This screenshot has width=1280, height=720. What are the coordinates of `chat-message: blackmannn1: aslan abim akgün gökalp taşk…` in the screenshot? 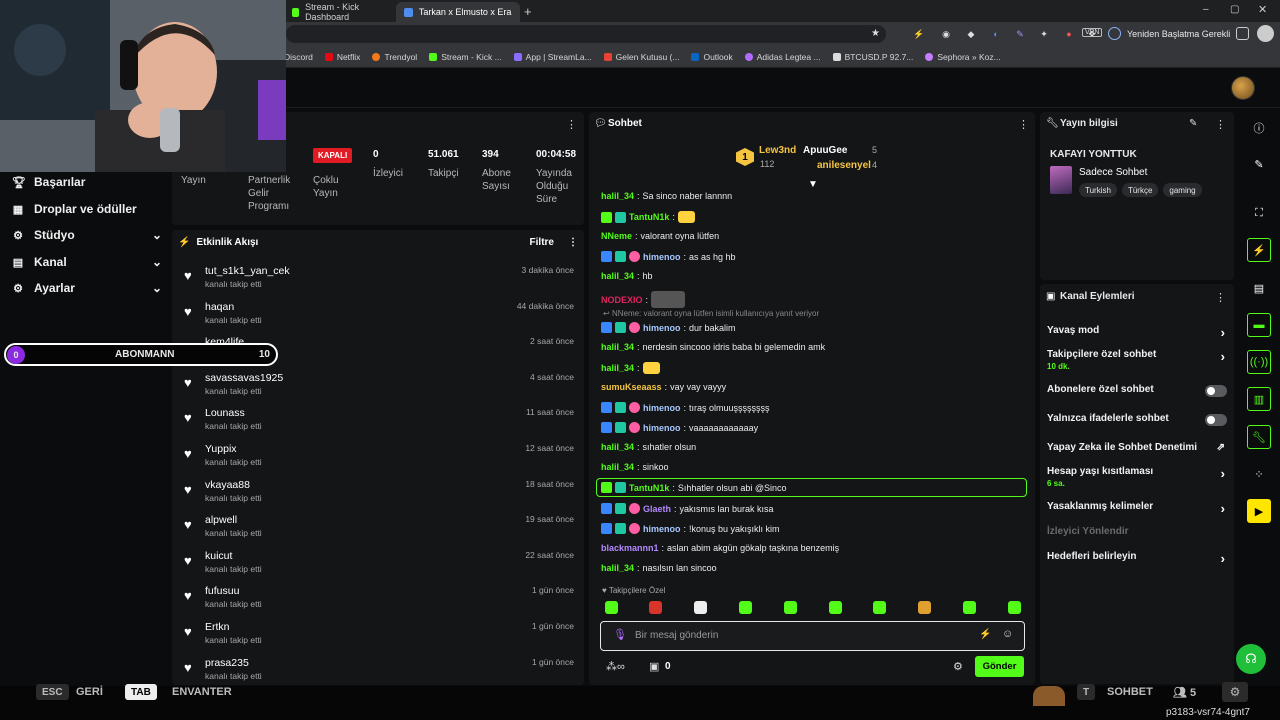 It's located at (720, 548).